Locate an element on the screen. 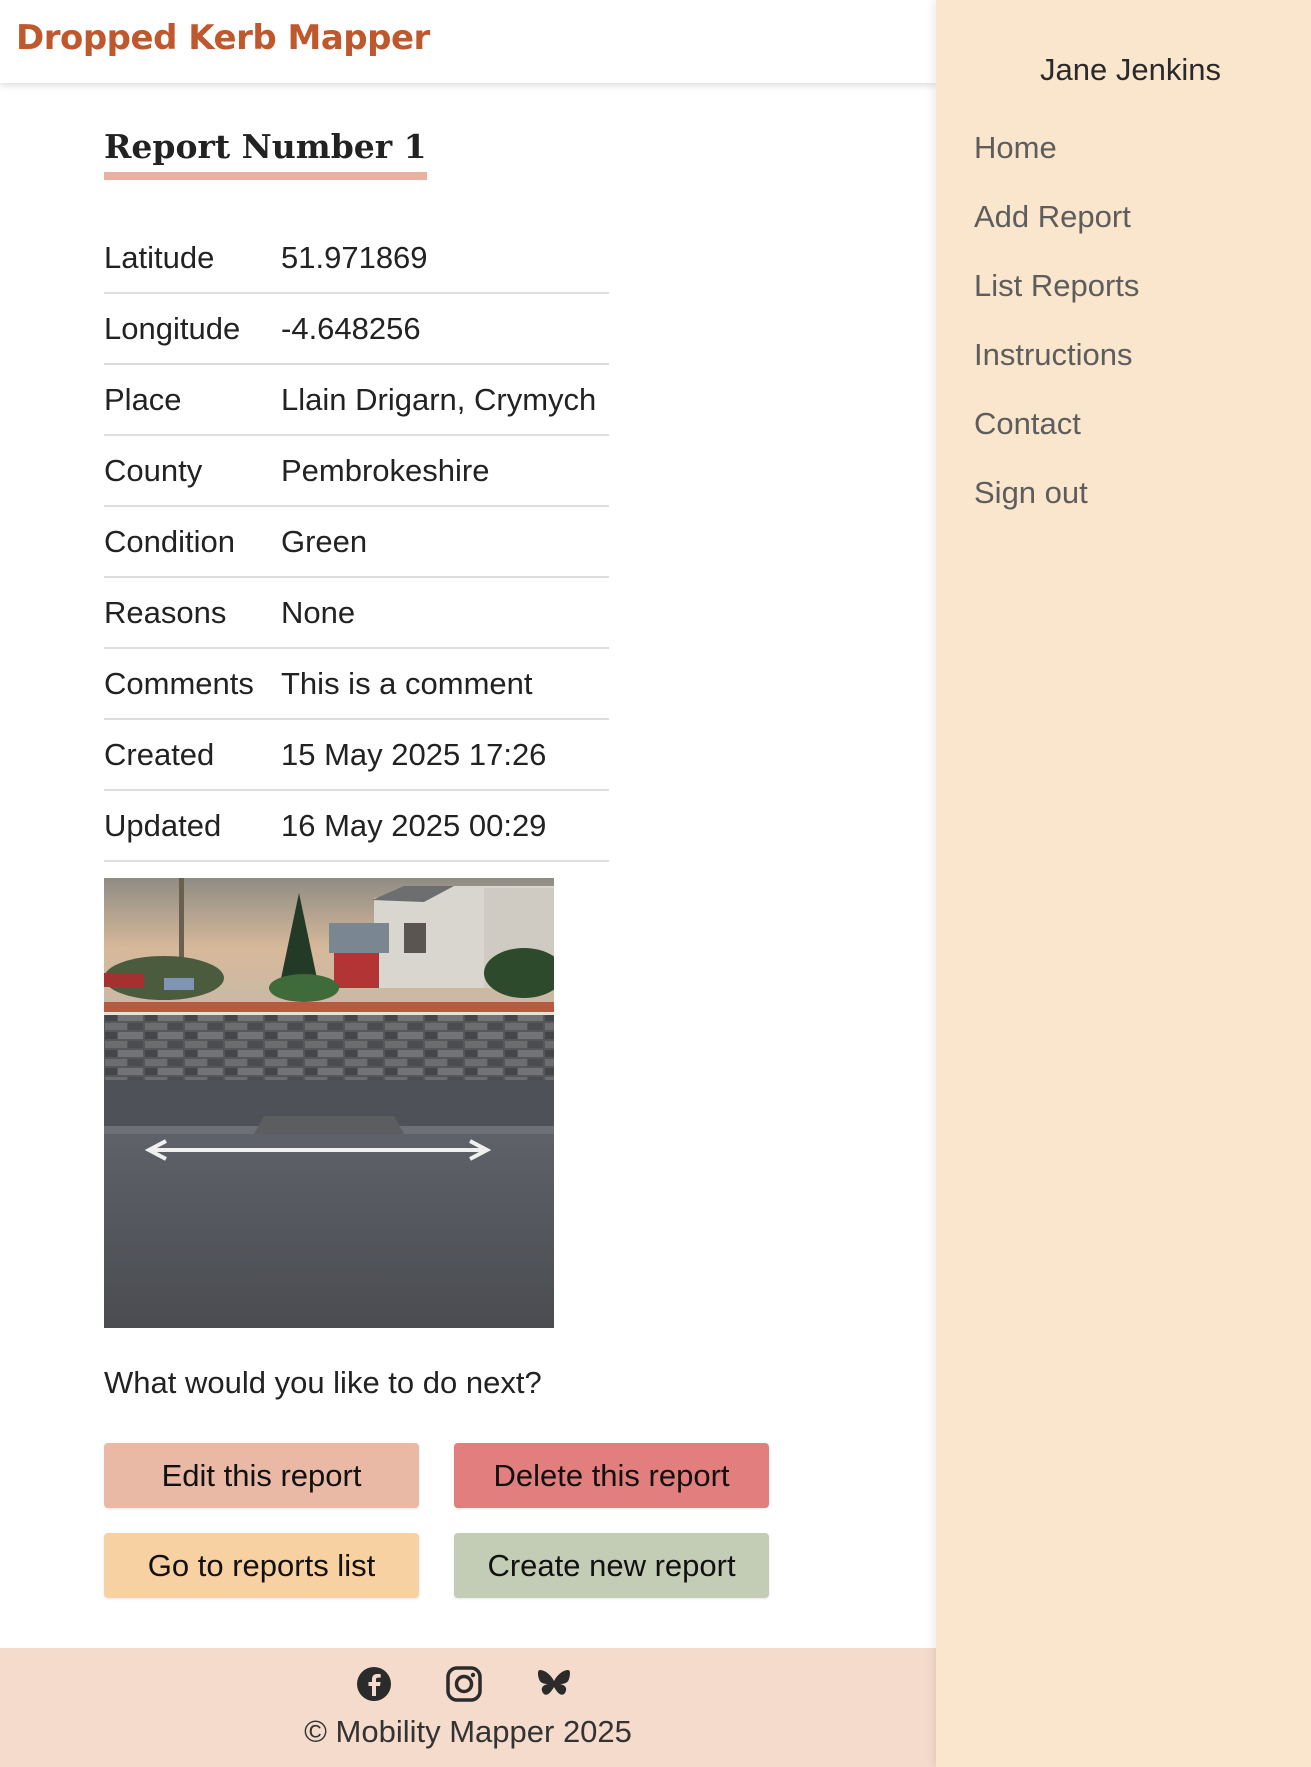 The image size is (1311, 1767). nav-link-instructions: Instructions is located at coordinates (1053, 355).